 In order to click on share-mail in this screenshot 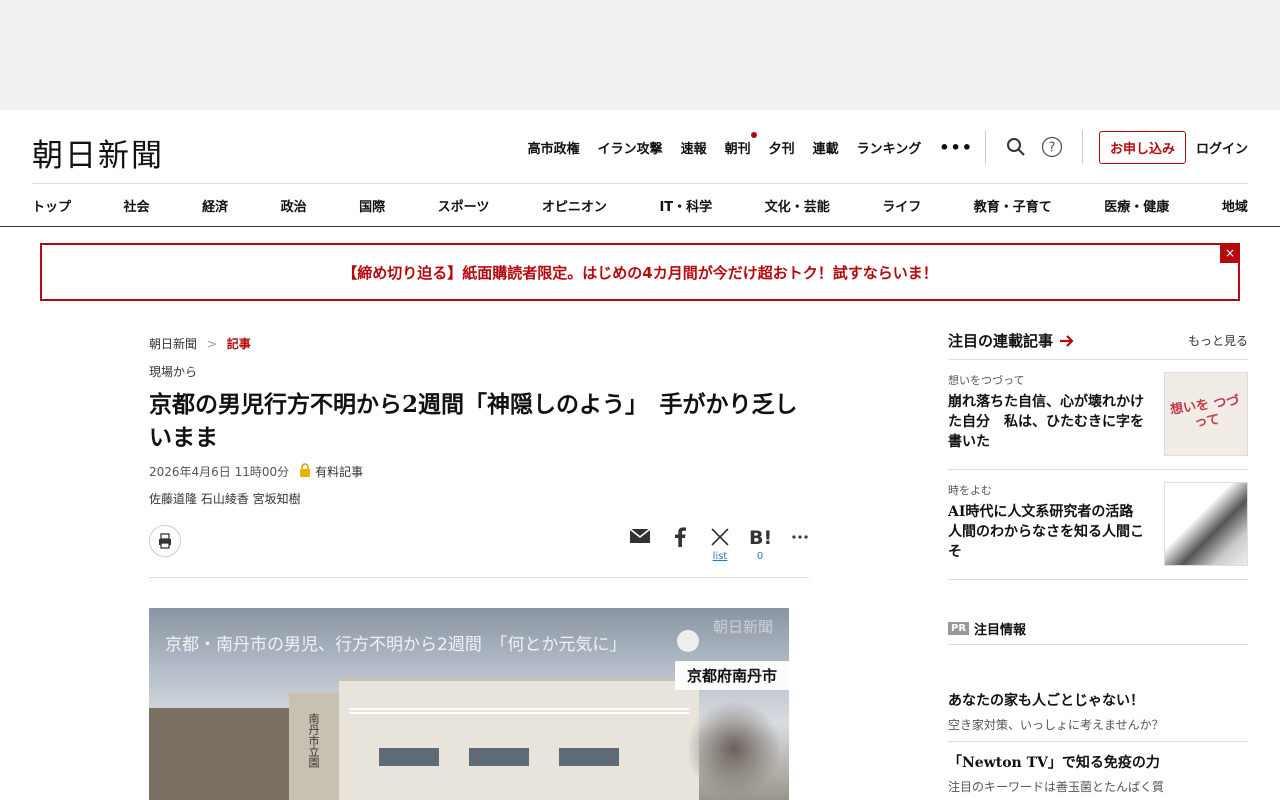, I will do `click(640, 536)`.